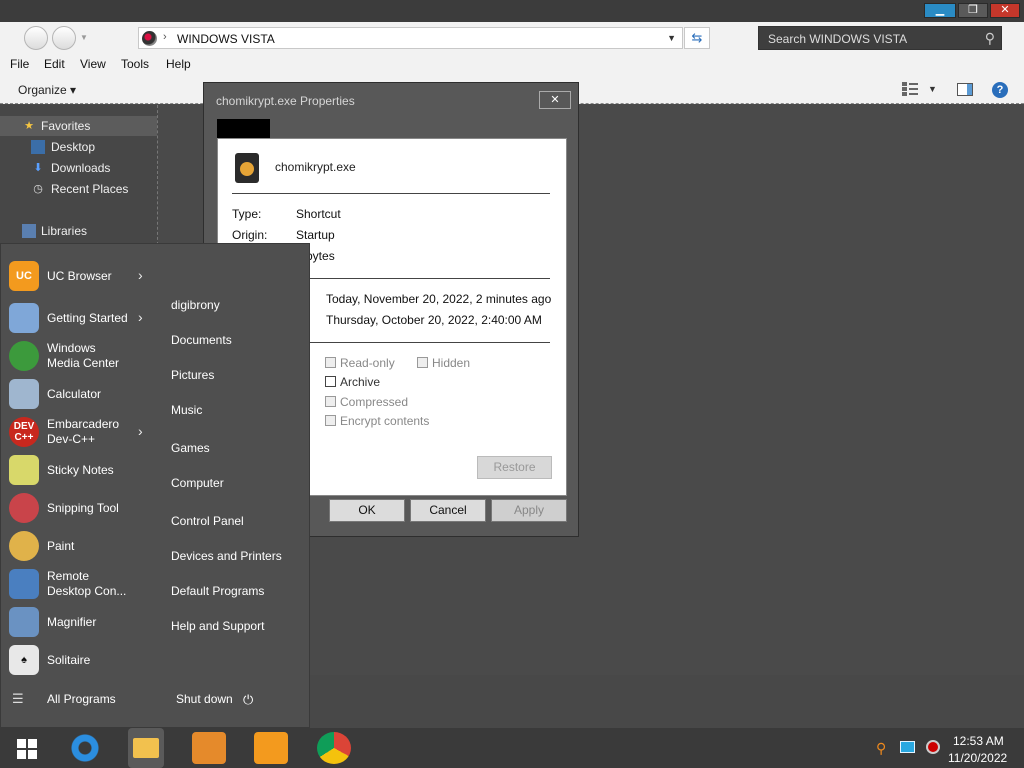  What do you see at coordinates (64, 38) in the screenshot?
I see `forward-button` at bounding box center [64, 38].